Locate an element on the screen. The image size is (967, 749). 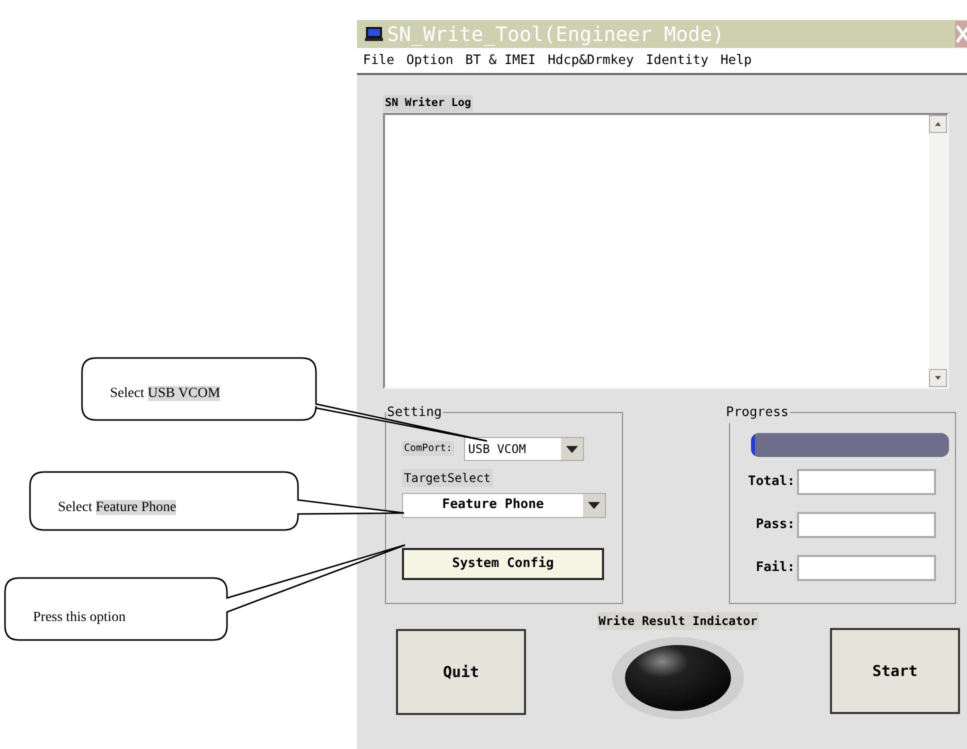
group-label: Progress is located at coordinates (757, 413).